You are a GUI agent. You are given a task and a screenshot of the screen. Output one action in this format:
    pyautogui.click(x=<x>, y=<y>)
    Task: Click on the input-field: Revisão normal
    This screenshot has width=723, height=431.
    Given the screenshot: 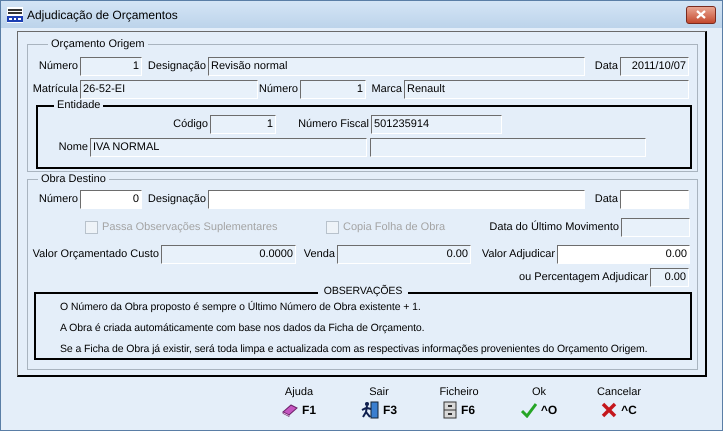 What is the action you would take?
    pyautogui.click(x=396, y=66)
    